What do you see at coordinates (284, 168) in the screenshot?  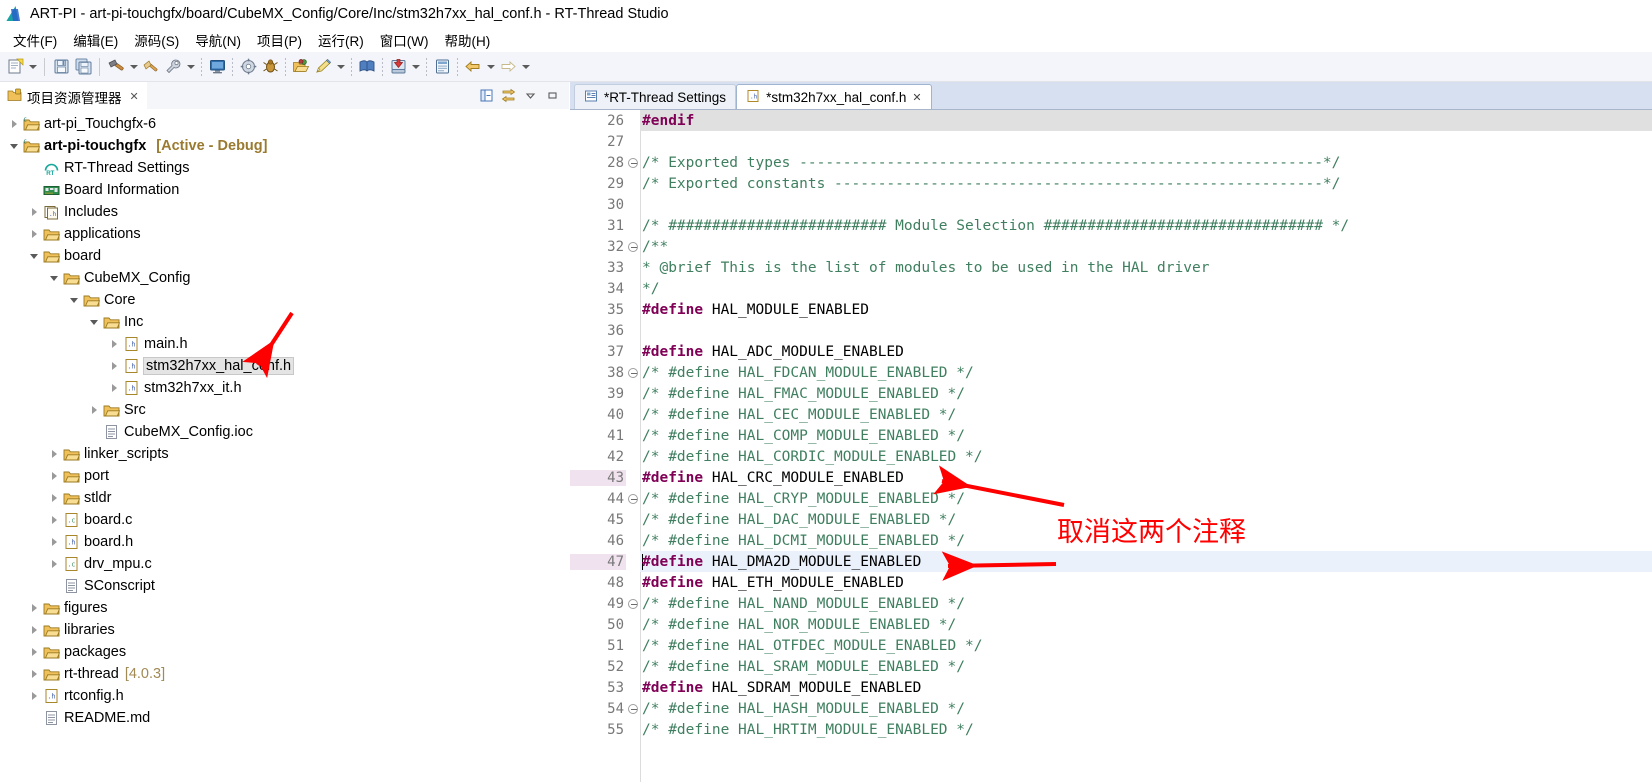 I see `tree-item-rt-thread-settings: RT RT-Thread Settings` at bounding box center [284, 168].